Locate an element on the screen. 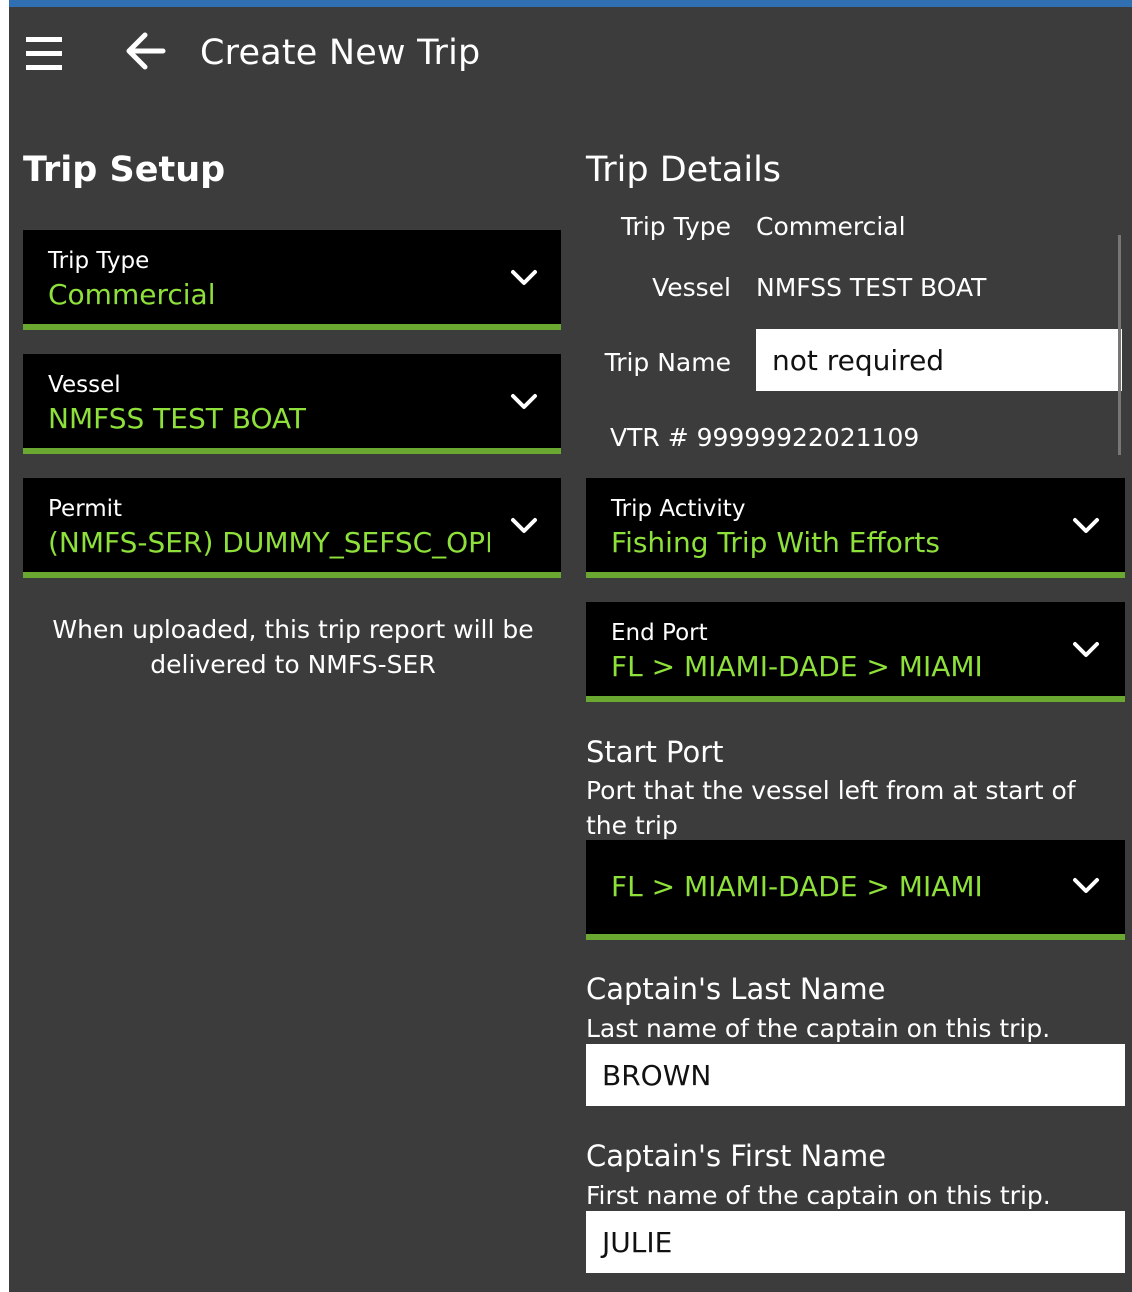 The width and height of the screenshot is (1132, 1292). trip-type-dropdown: Trip Type Commercial is located at coordinates (292, 280).